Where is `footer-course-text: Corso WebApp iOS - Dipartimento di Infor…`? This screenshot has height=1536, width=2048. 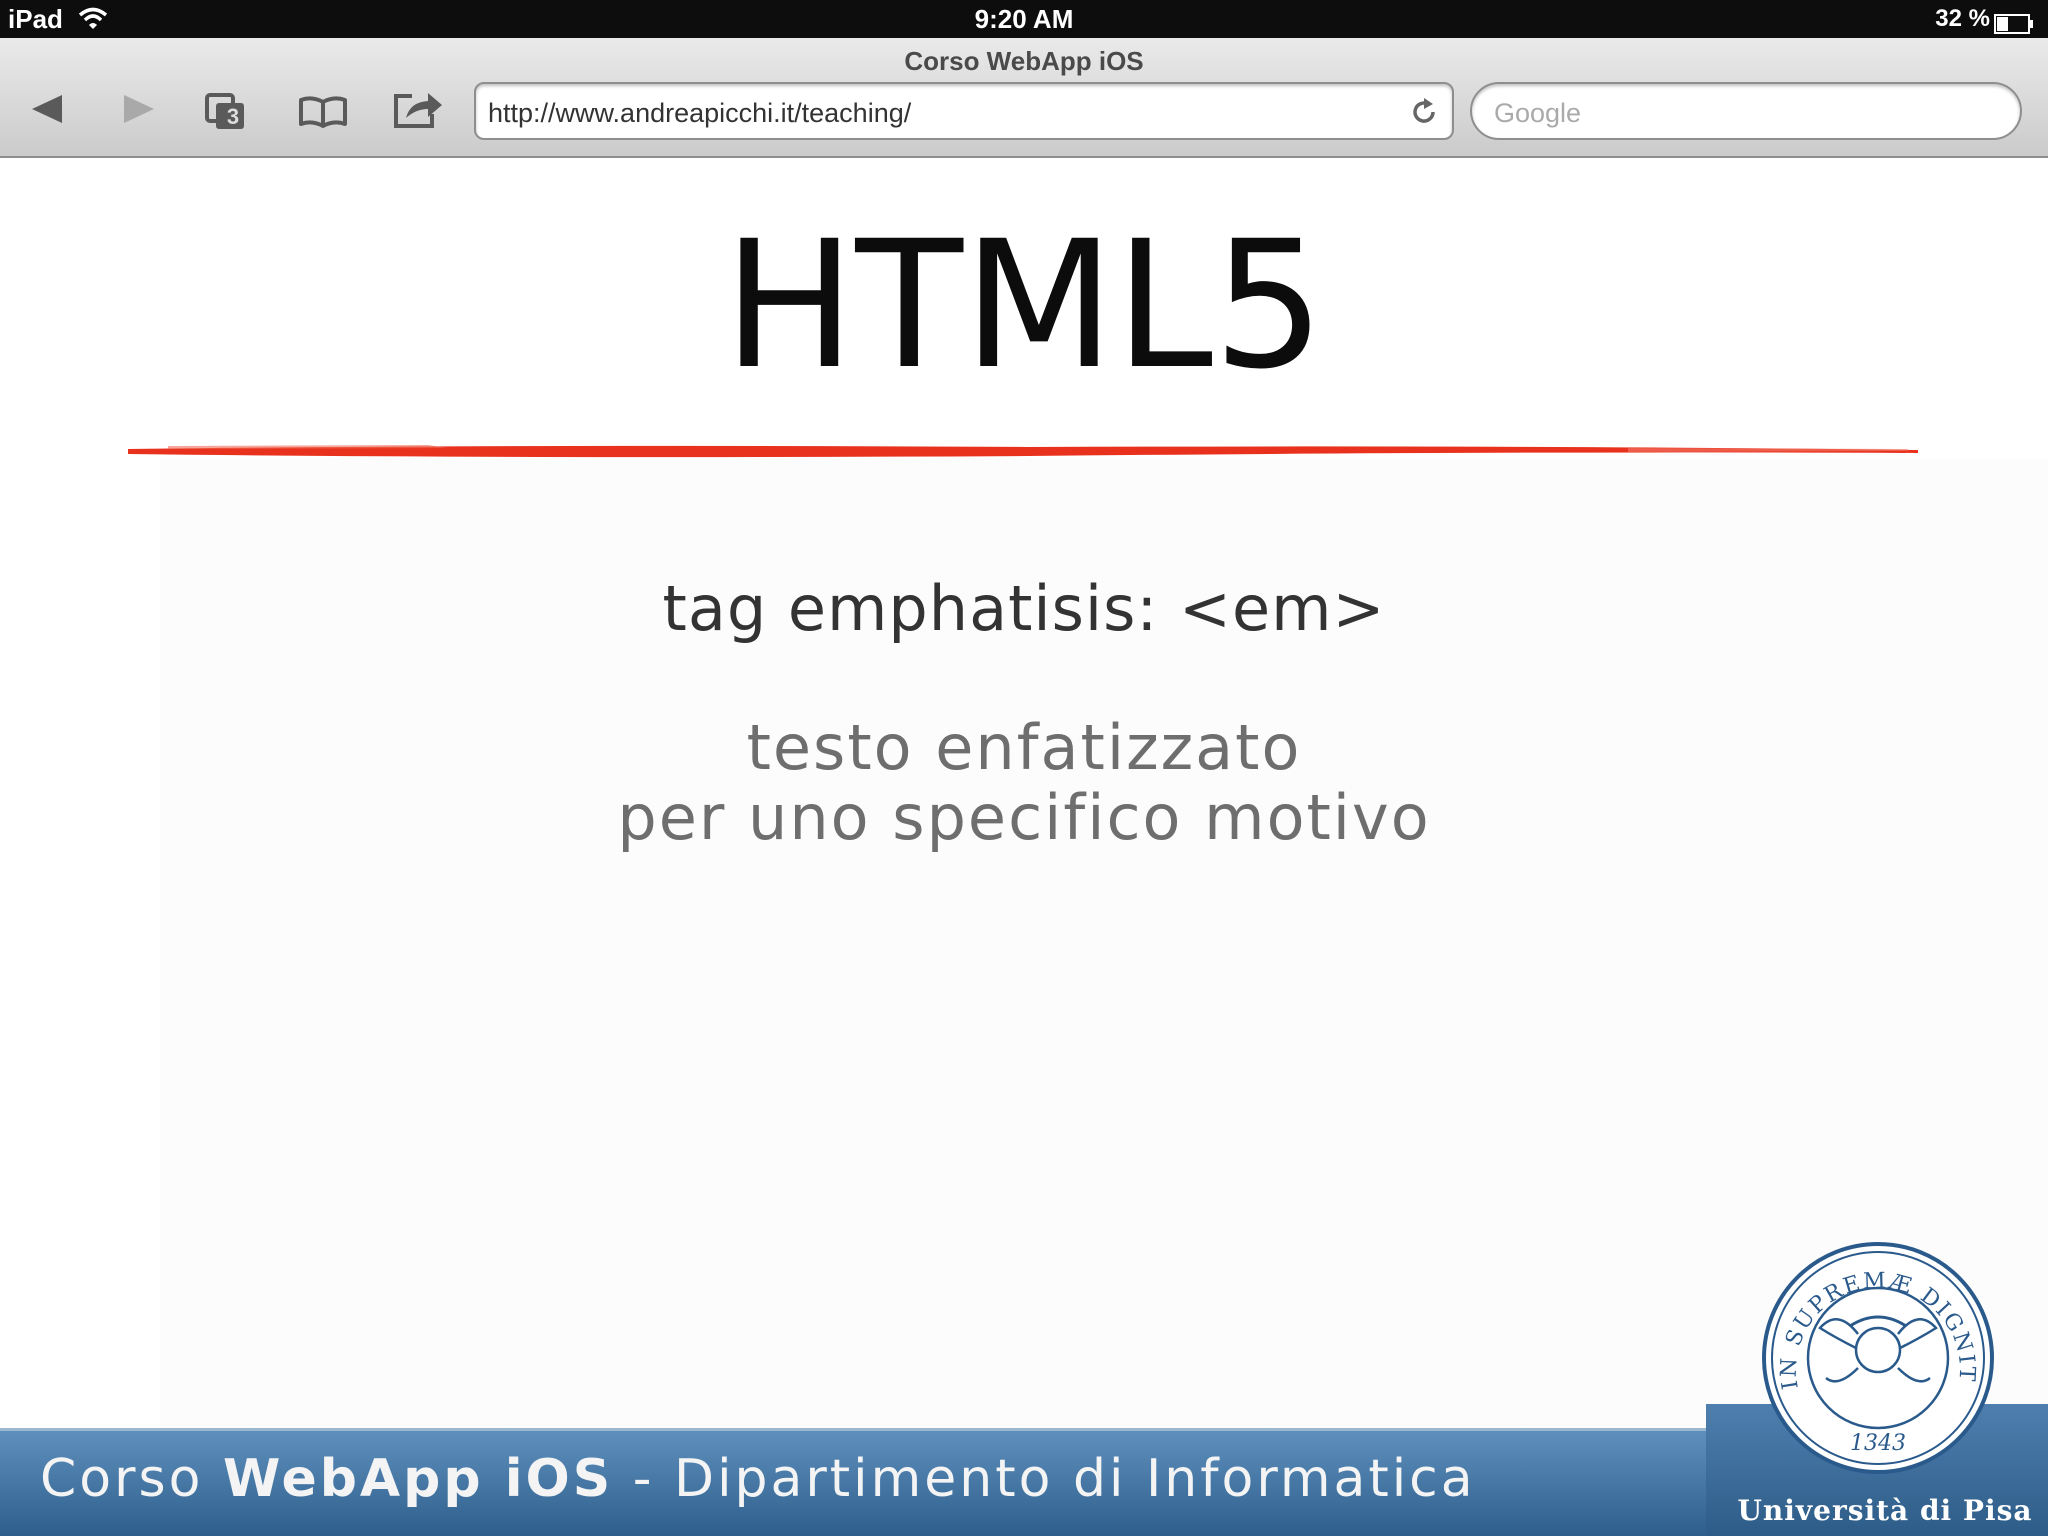
footer-course-text: Corso WebApp iOS - Dipartimento di Infor… is located at coordinates (758, 1479).